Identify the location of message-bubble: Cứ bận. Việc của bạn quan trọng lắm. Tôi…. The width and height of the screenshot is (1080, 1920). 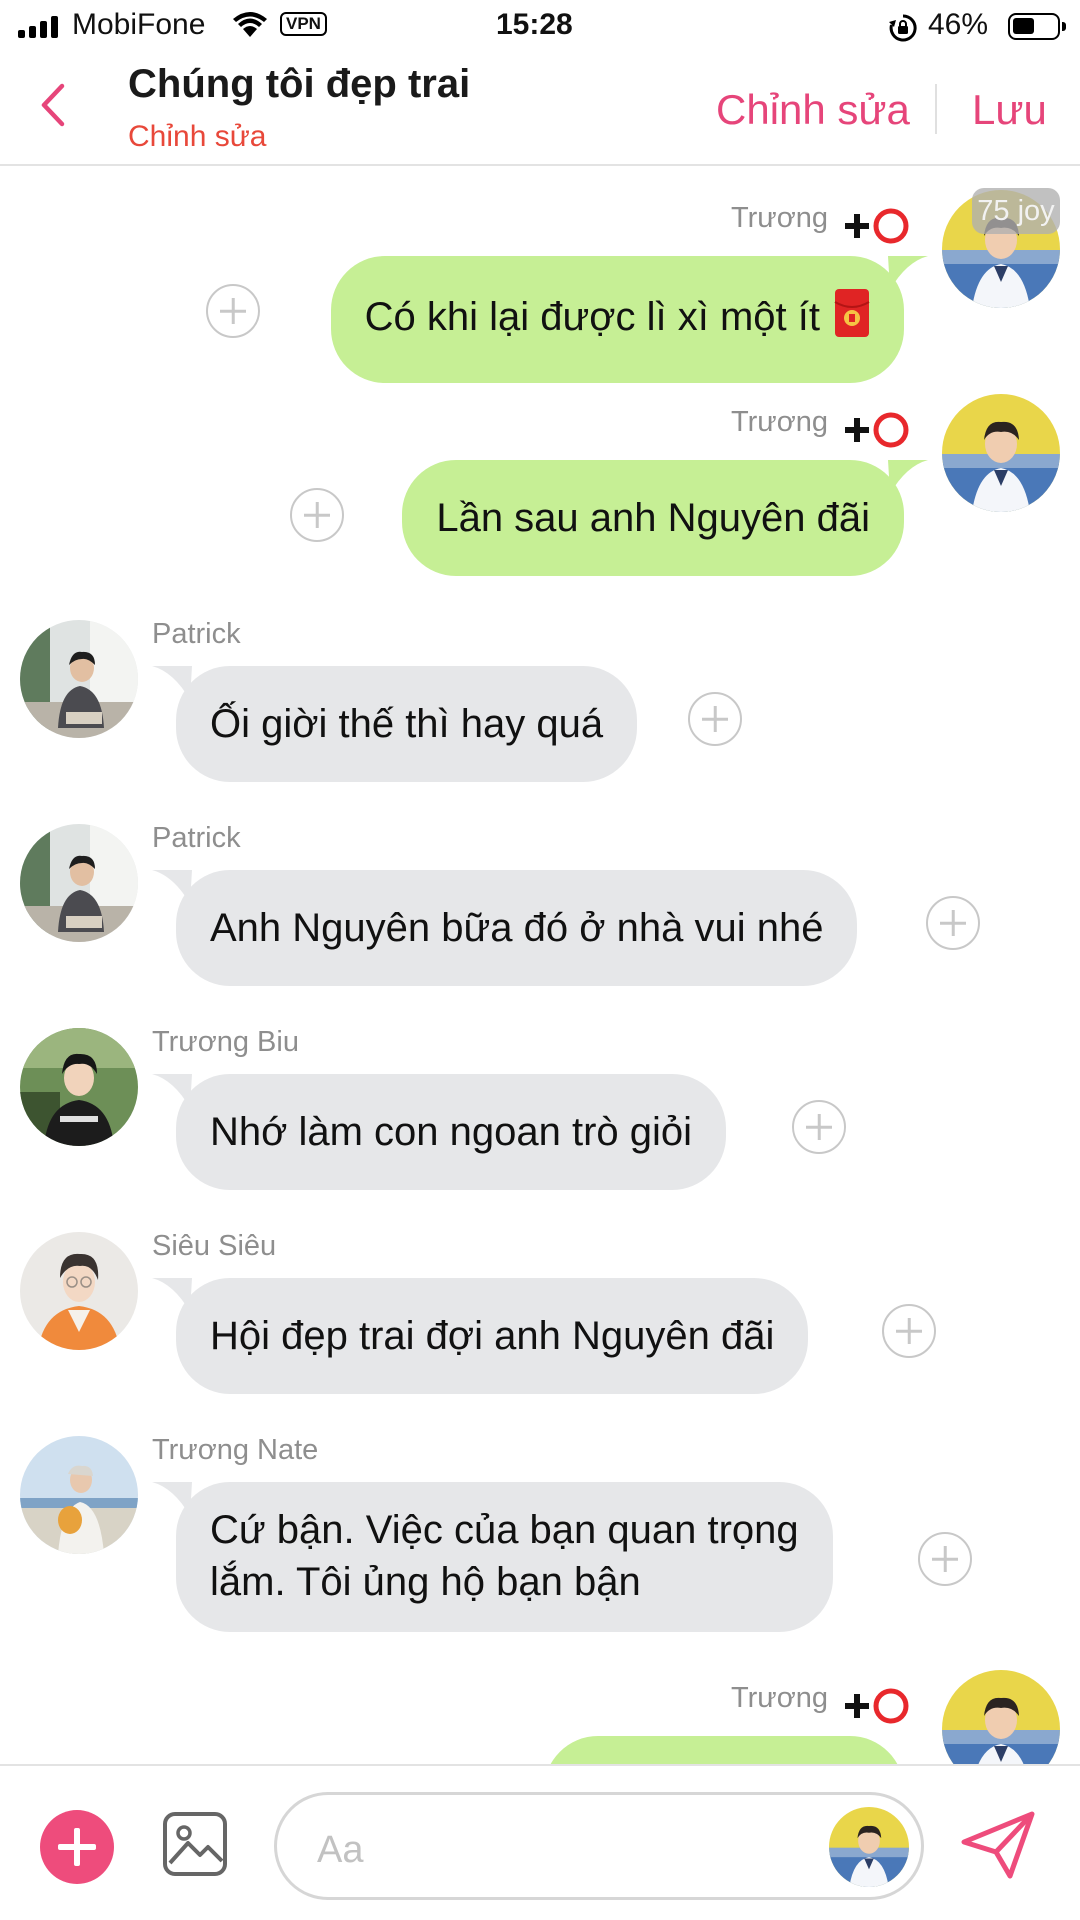
(504, 1557).